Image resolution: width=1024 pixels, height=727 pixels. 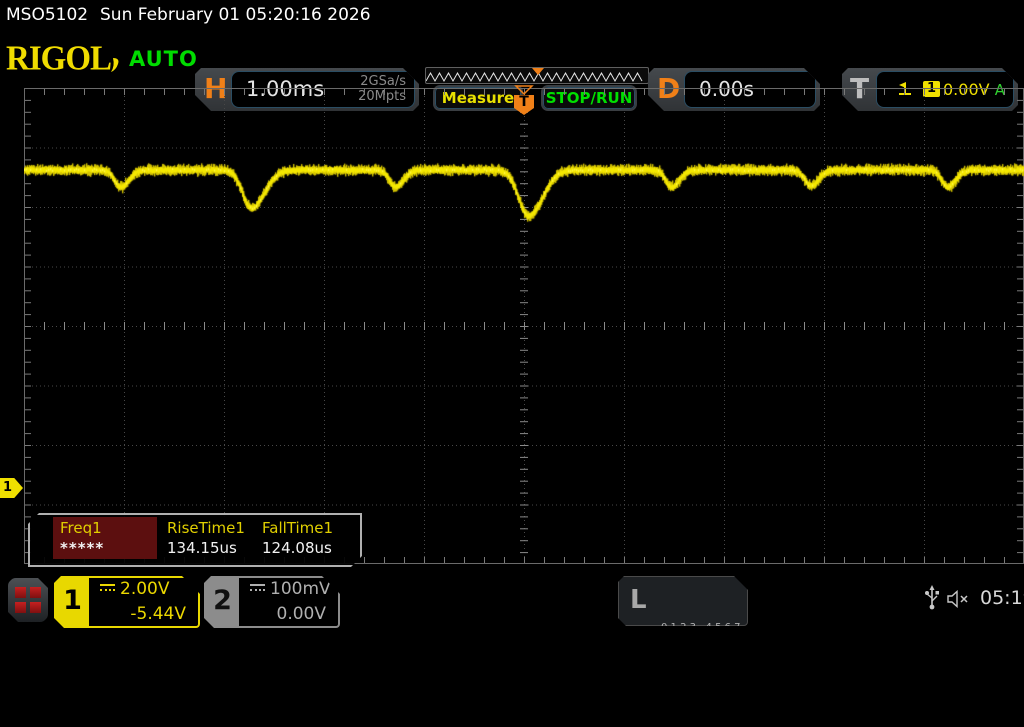 I want to click on measurement-name: Freq1, so click(x=81, y=528).